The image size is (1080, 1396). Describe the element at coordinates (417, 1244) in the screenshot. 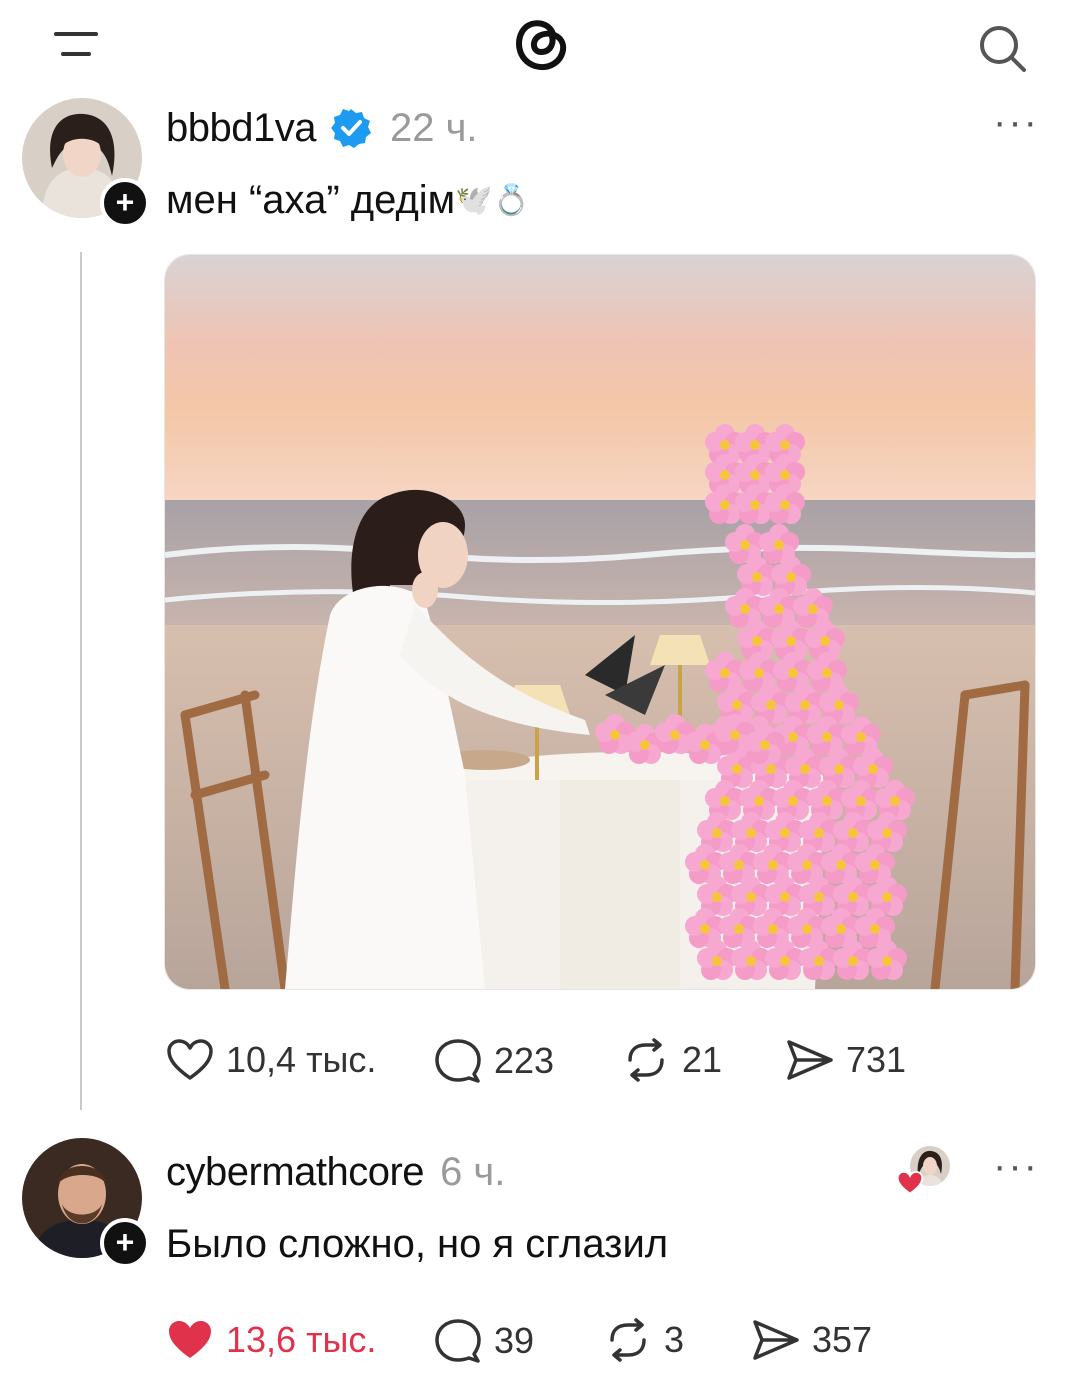

I see `reply-text: Было сложно, но я сглазил` at that location.